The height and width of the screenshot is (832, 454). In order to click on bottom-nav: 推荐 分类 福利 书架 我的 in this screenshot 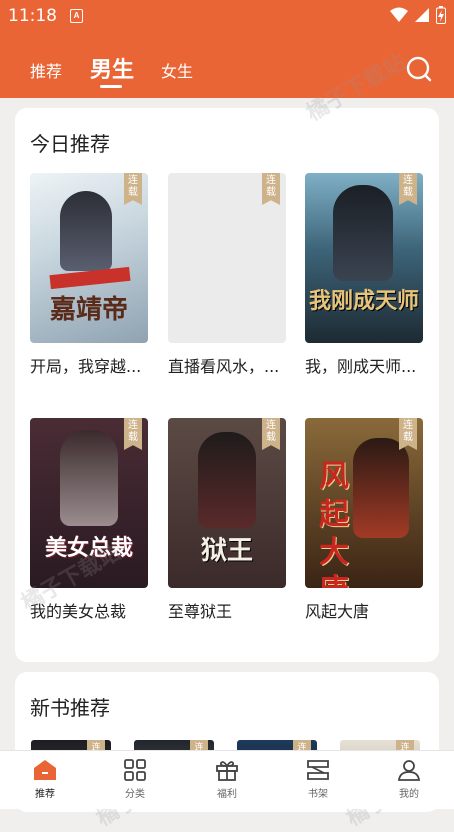, I will do `click(227, 779)`.